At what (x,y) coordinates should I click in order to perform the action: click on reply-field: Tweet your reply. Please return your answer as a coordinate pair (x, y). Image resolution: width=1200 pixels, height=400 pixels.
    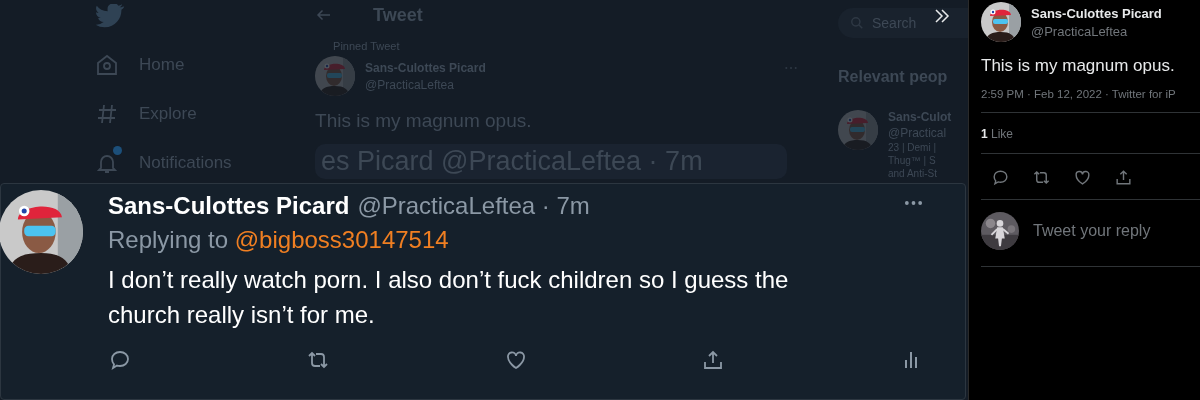
    Looking at the image, I should click on (1092, 231).